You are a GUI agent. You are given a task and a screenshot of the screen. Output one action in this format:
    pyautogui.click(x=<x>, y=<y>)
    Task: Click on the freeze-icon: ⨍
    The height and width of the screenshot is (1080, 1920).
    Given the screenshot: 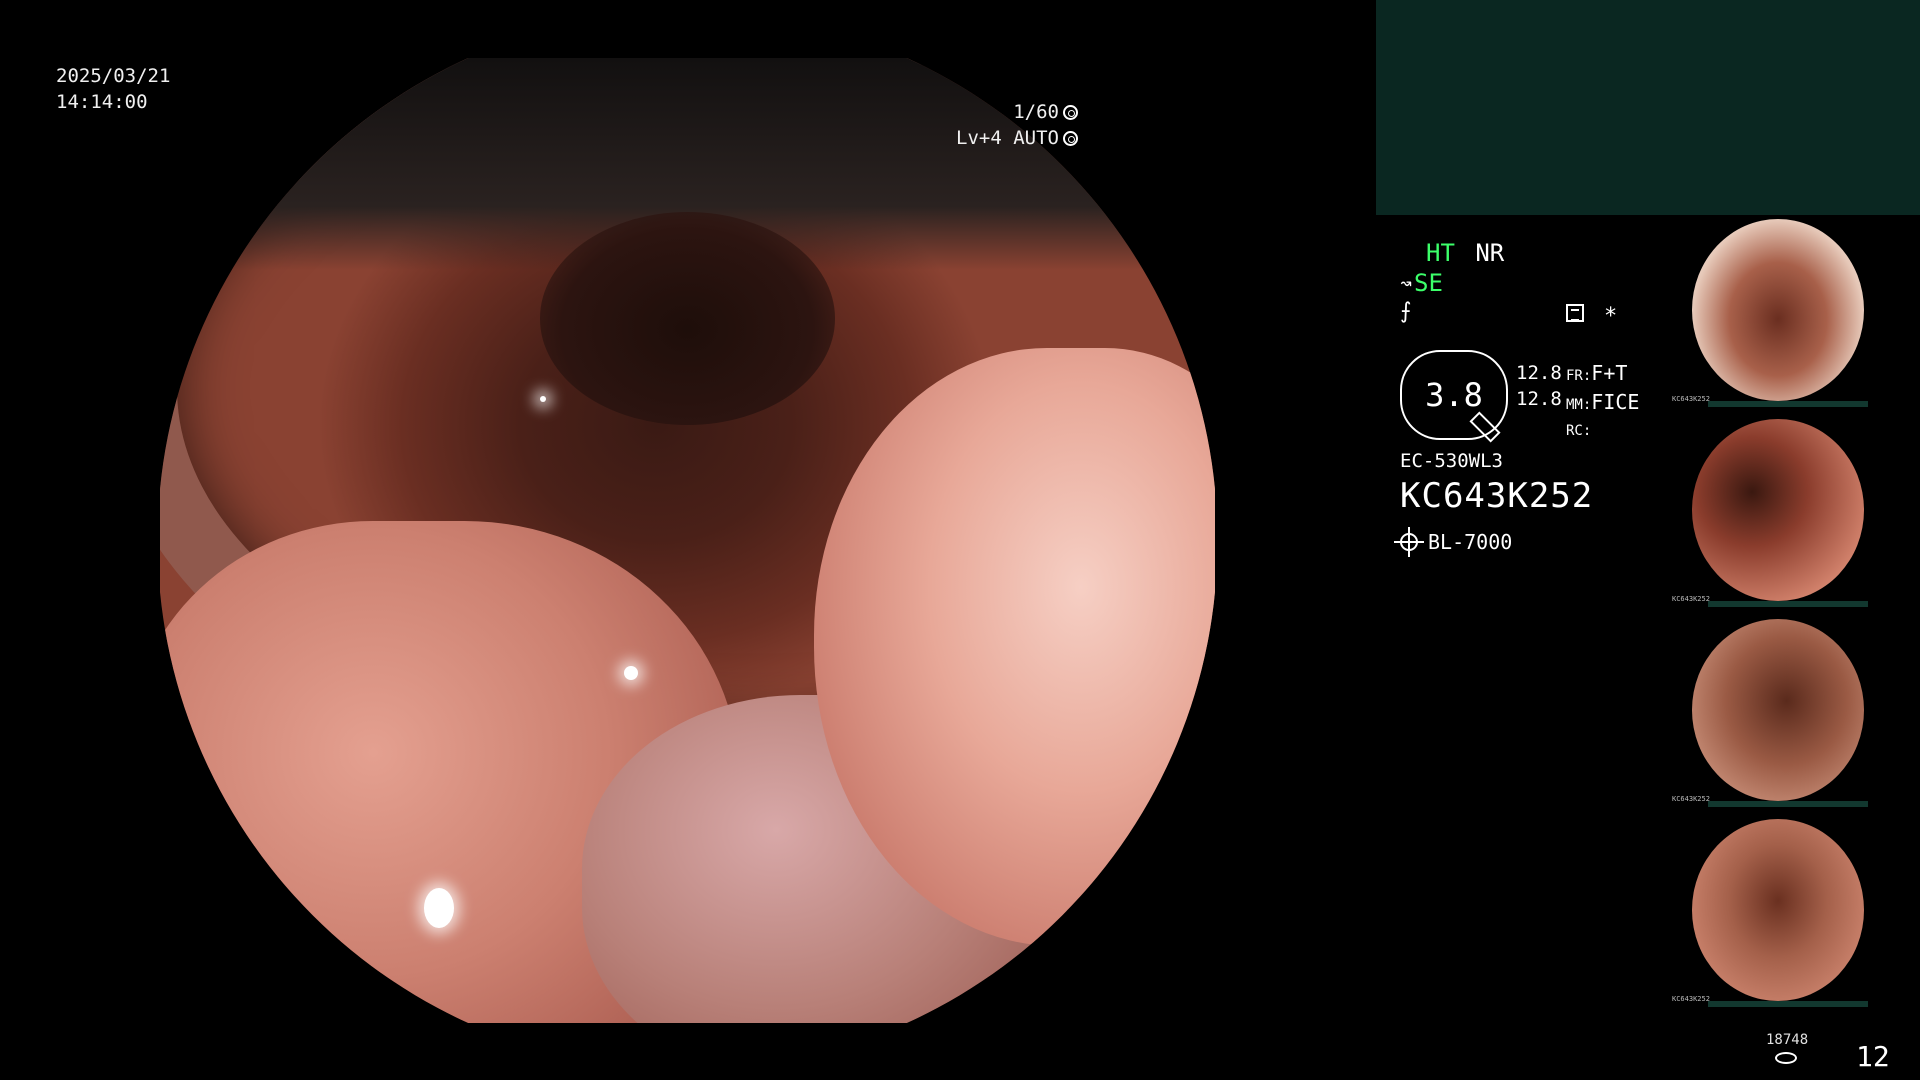 What is the action you would take?
    pyautogui.click(x=1406, y=311)
    